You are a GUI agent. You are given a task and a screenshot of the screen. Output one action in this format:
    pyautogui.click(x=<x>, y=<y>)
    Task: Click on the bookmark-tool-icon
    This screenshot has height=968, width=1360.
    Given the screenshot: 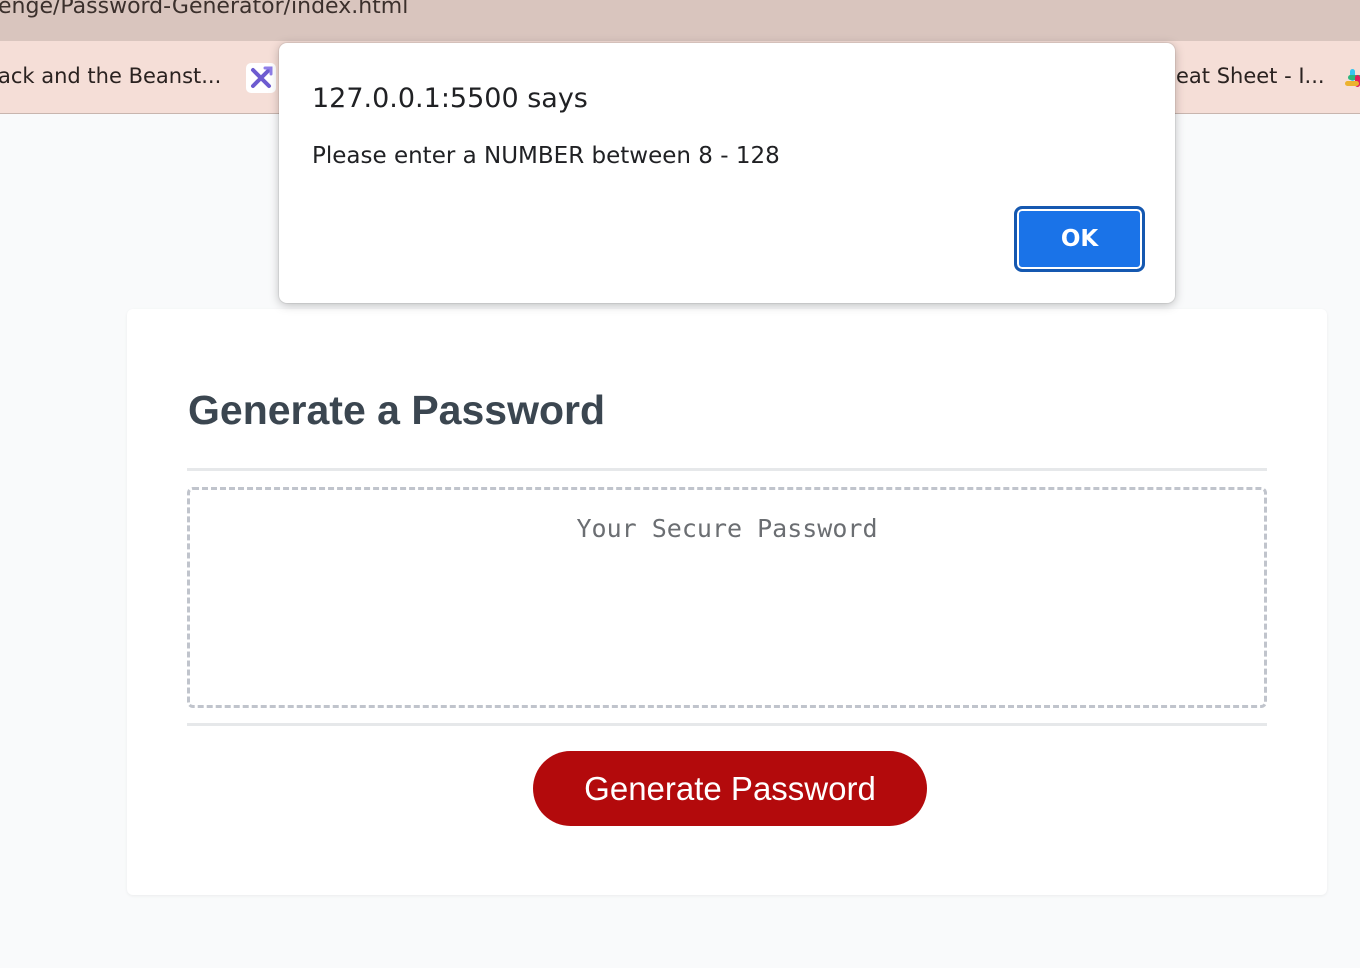 What is the action you would take?
    pyautogui.click(x=261, y=78)
    